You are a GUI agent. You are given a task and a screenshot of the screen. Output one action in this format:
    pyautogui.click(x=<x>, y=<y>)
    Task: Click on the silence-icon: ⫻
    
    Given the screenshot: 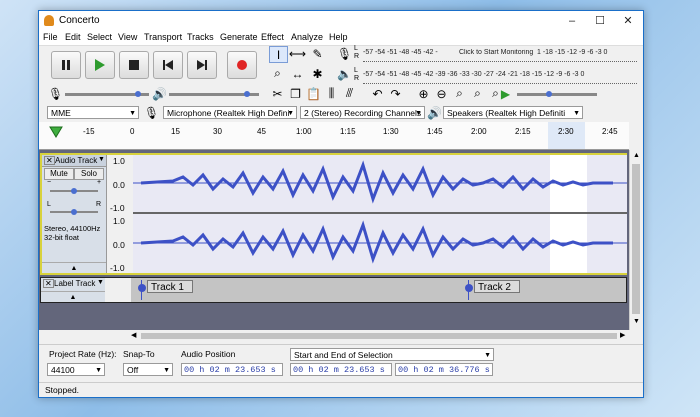 What is the action you would take?
    pyautogui.click(x=349, y=93)
    